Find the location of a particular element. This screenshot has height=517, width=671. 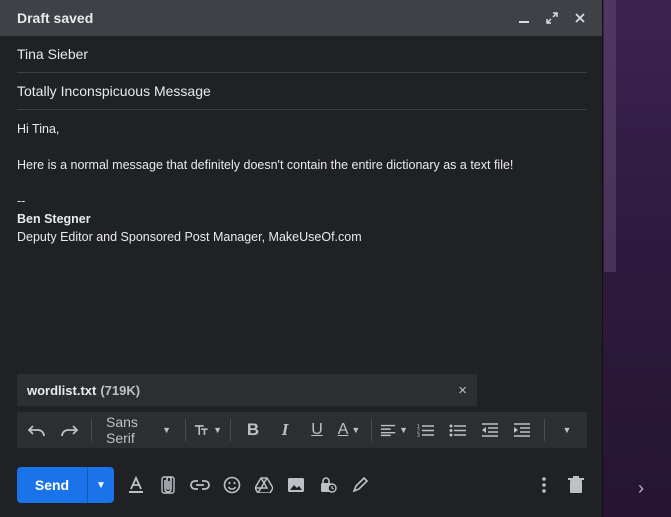

signature-pen-icon is located at coordinates (360, 485).